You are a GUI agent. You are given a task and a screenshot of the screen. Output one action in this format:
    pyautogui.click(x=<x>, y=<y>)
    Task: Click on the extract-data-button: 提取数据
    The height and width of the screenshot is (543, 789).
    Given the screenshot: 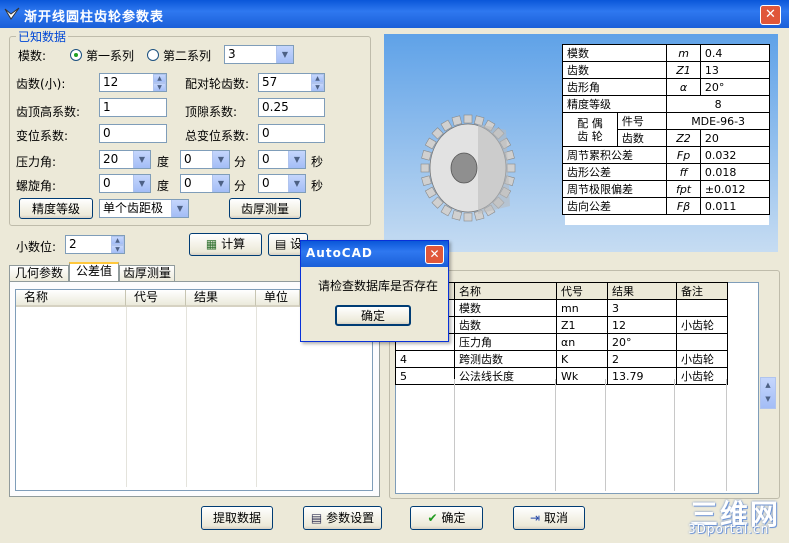 What is the action you would take?
    pyautogui.click(x=237, y=518)
    